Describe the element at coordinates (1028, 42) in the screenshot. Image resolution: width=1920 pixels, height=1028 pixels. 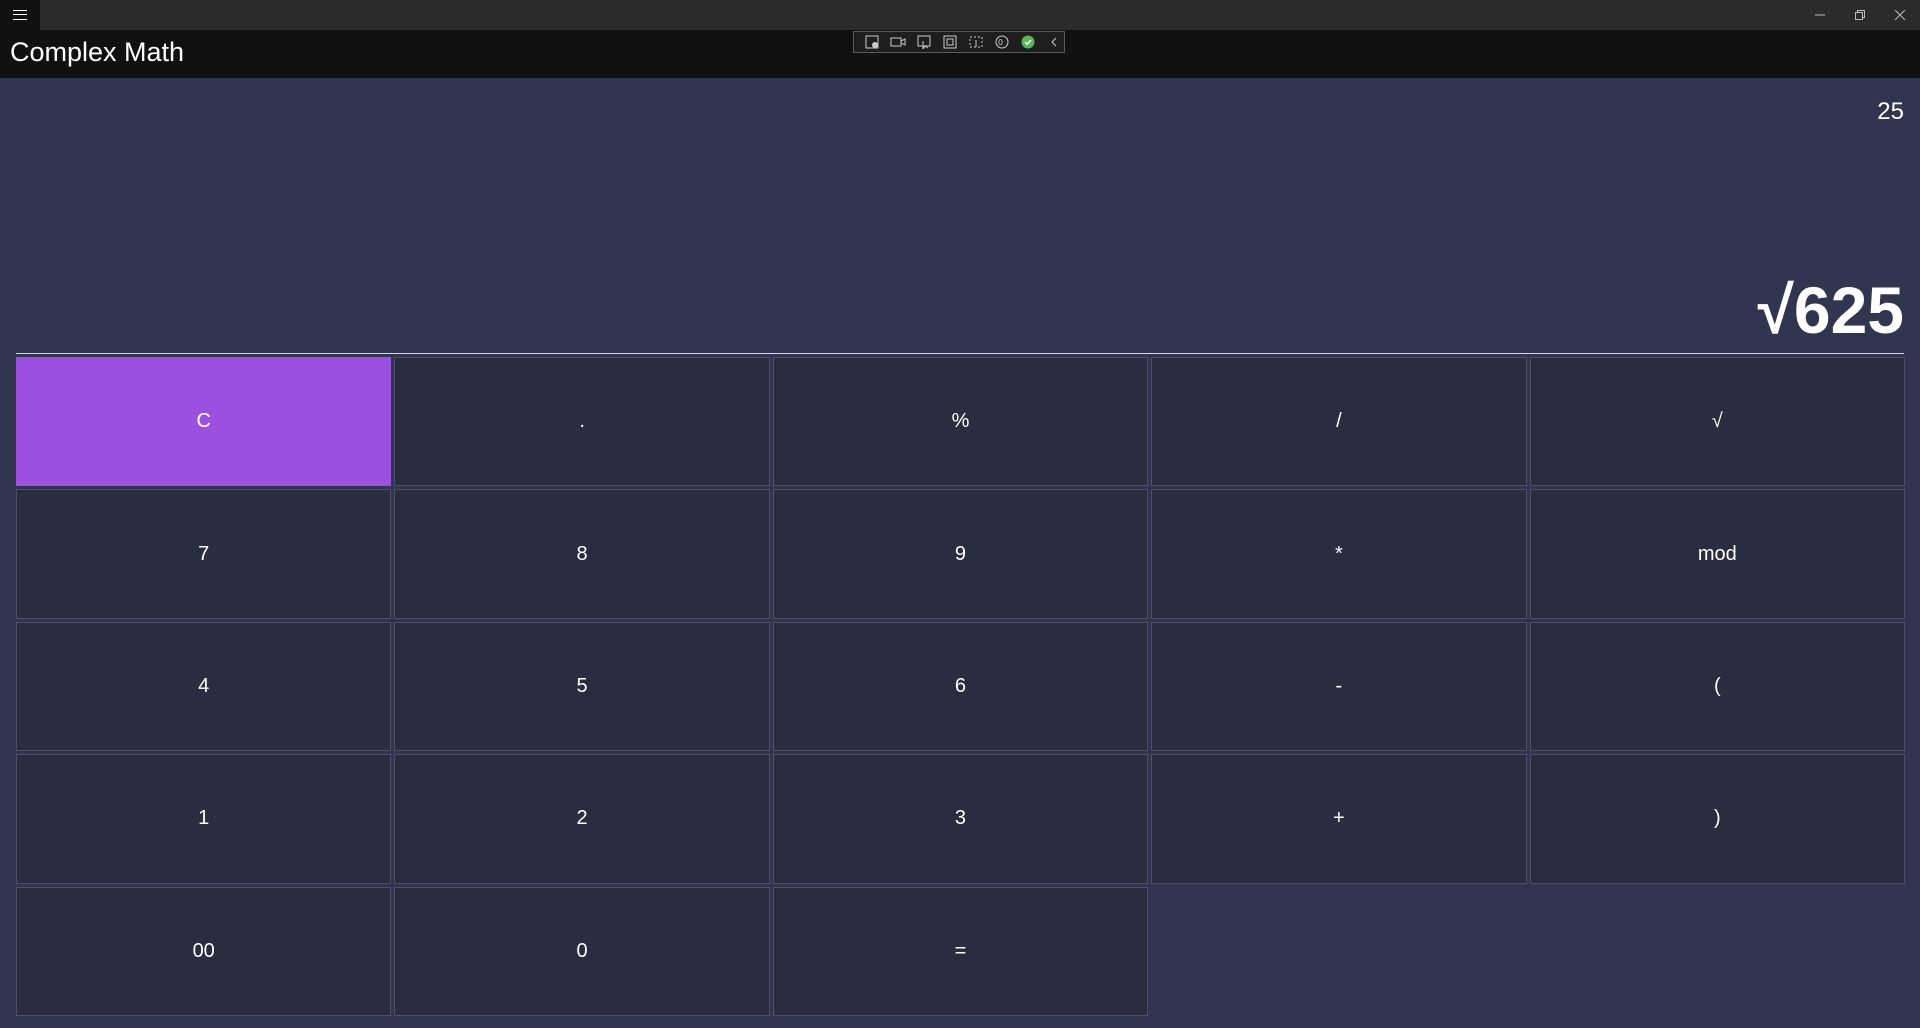
I see `no-issues-check-icon` at that location.